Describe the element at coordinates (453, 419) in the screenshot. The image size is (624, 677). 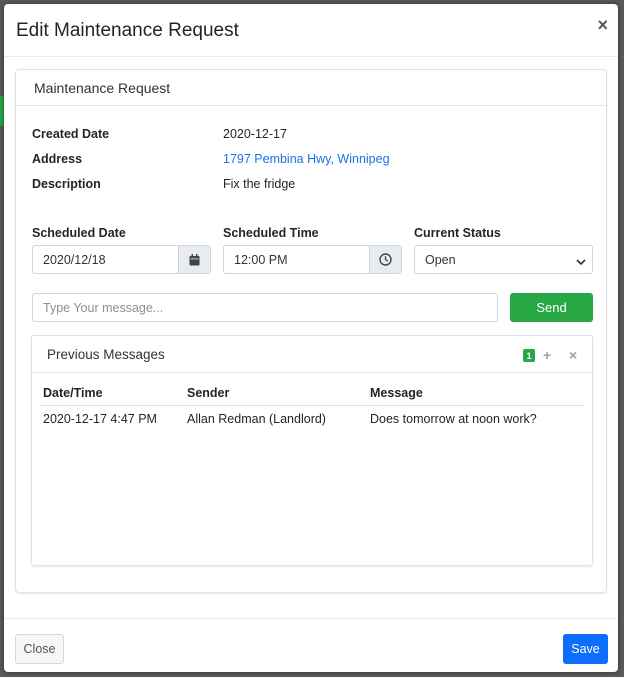
I see `table-cell: Does tomorrow at noon work?` at that location.